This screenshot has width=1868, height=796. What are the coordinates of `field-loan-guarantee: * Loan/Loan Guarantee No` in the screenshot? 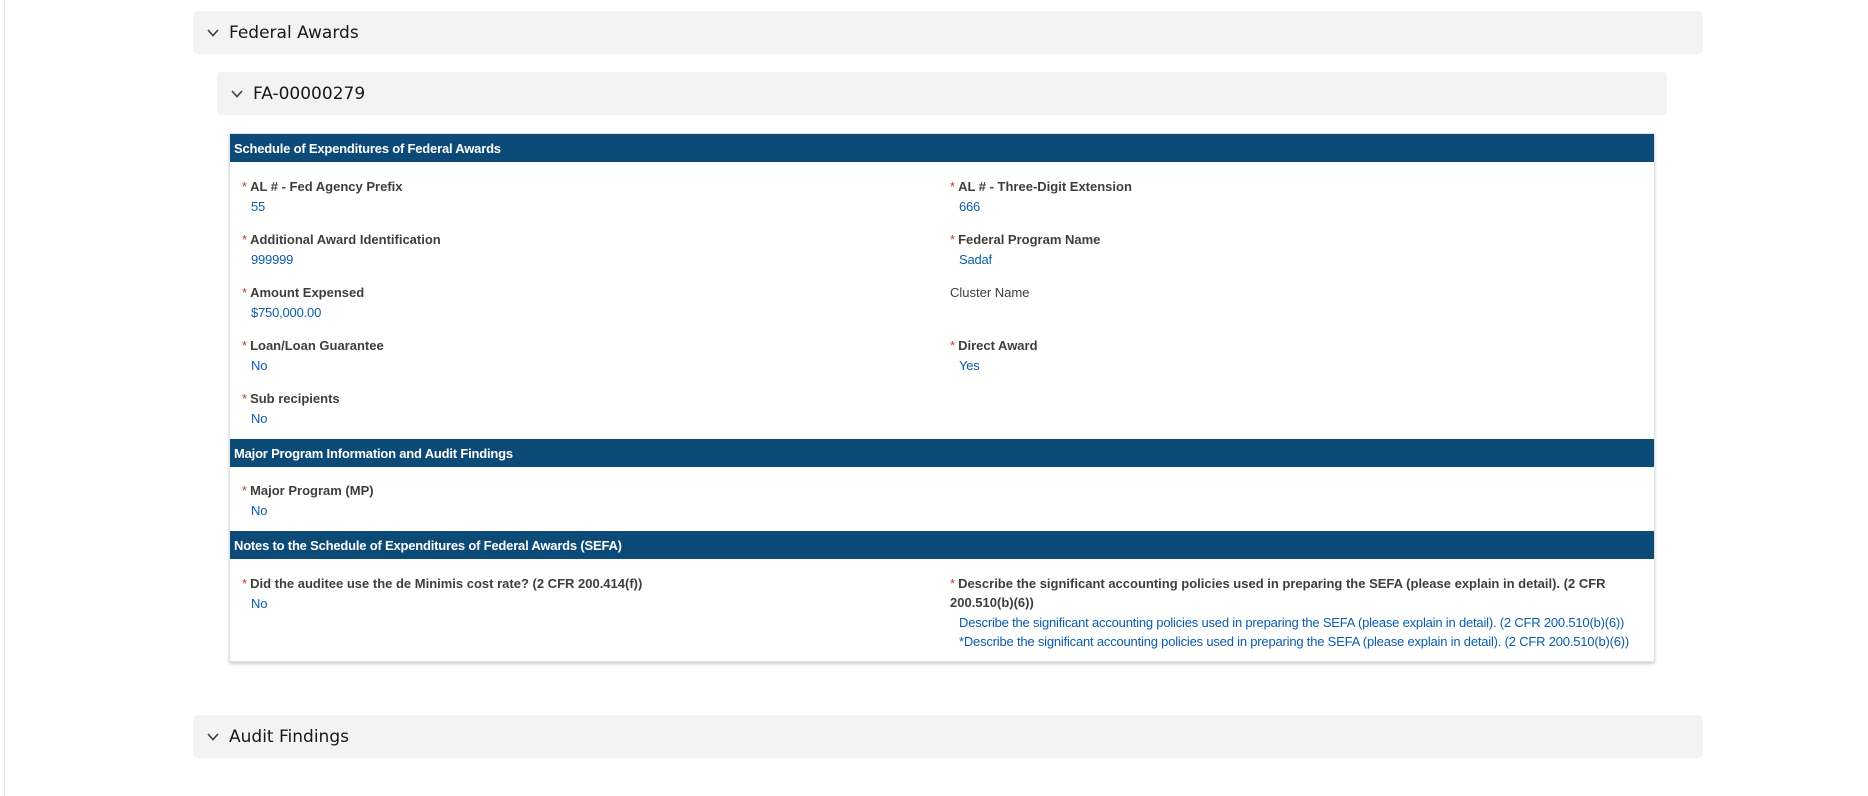 It's located at (313, 355).